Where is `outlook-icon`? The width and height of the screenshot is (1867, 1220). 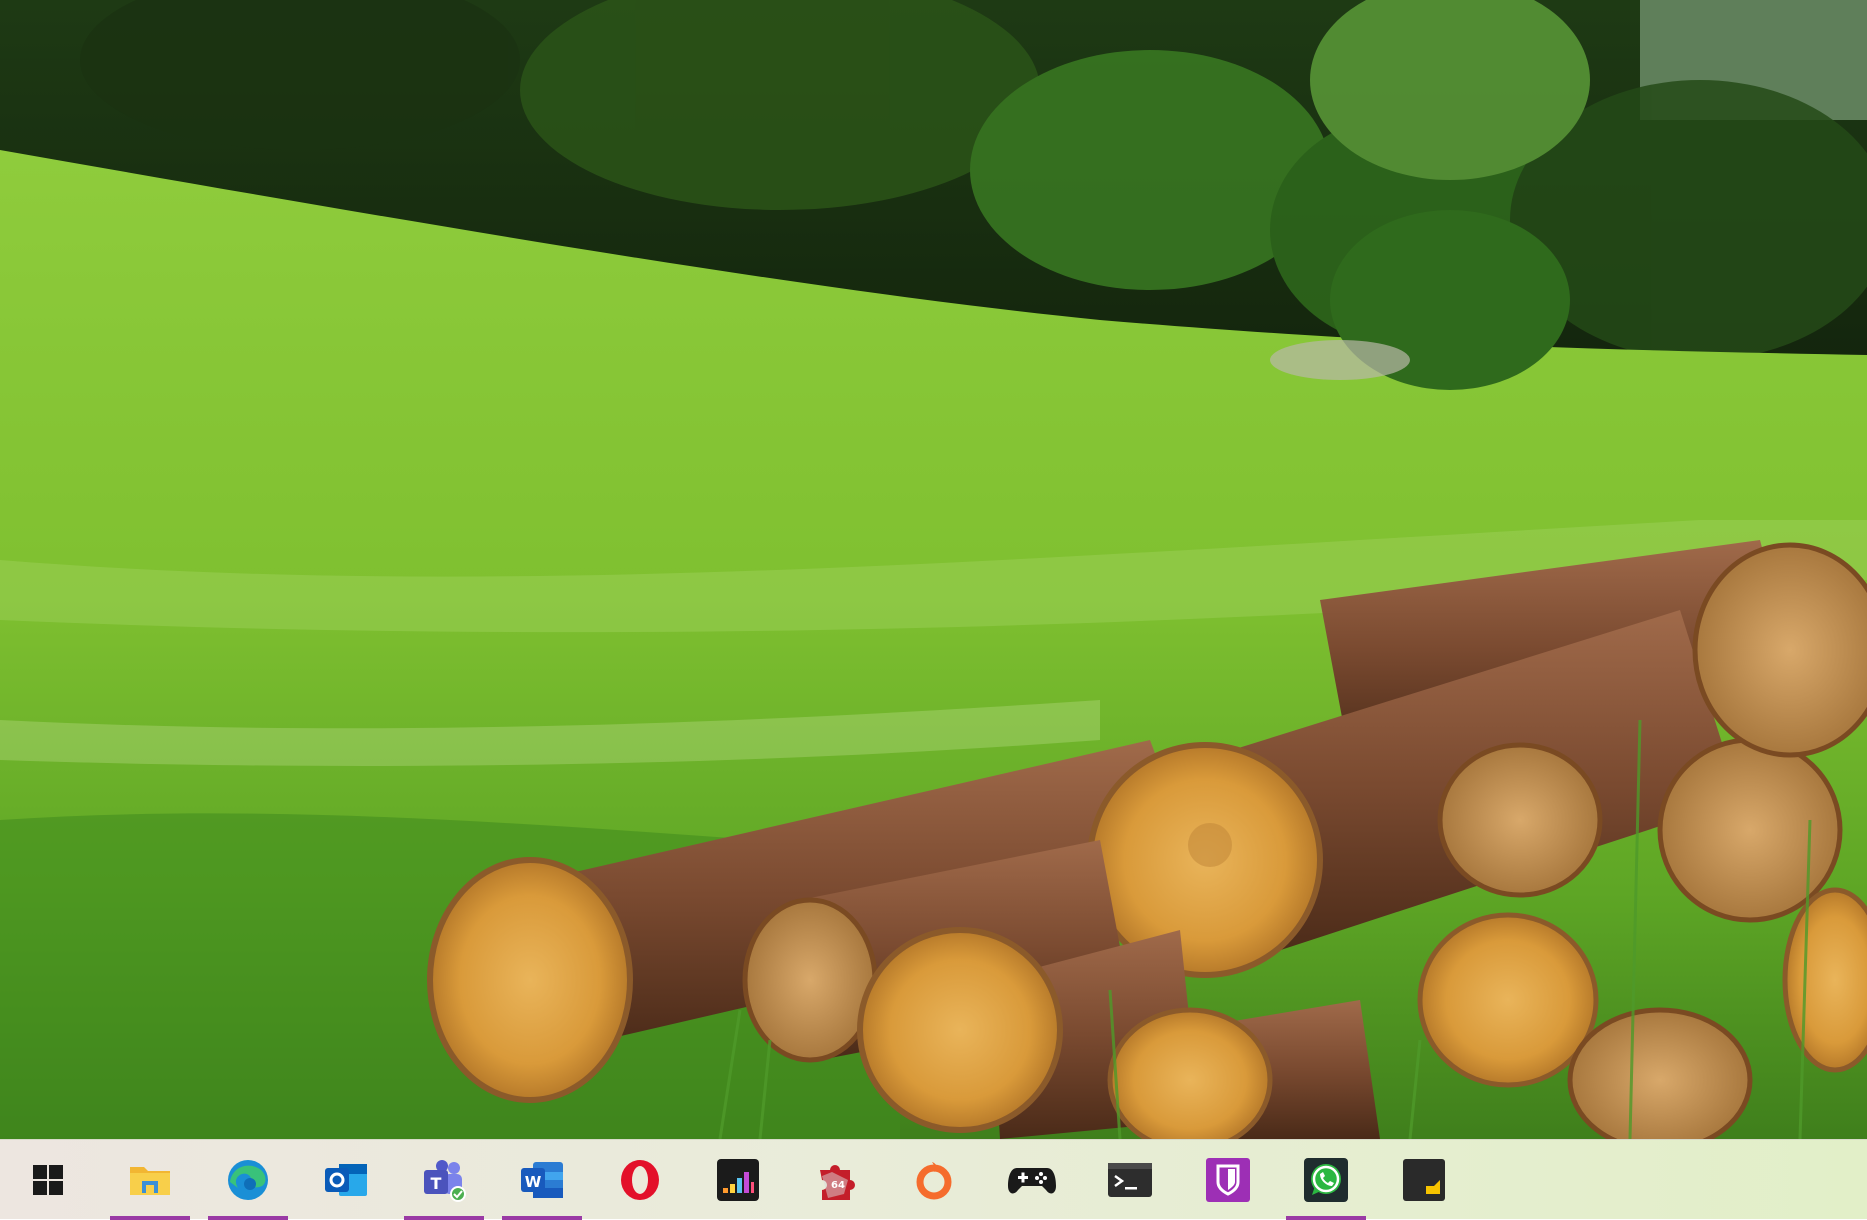 outlook-icon is located at coordinates (346, 1180).